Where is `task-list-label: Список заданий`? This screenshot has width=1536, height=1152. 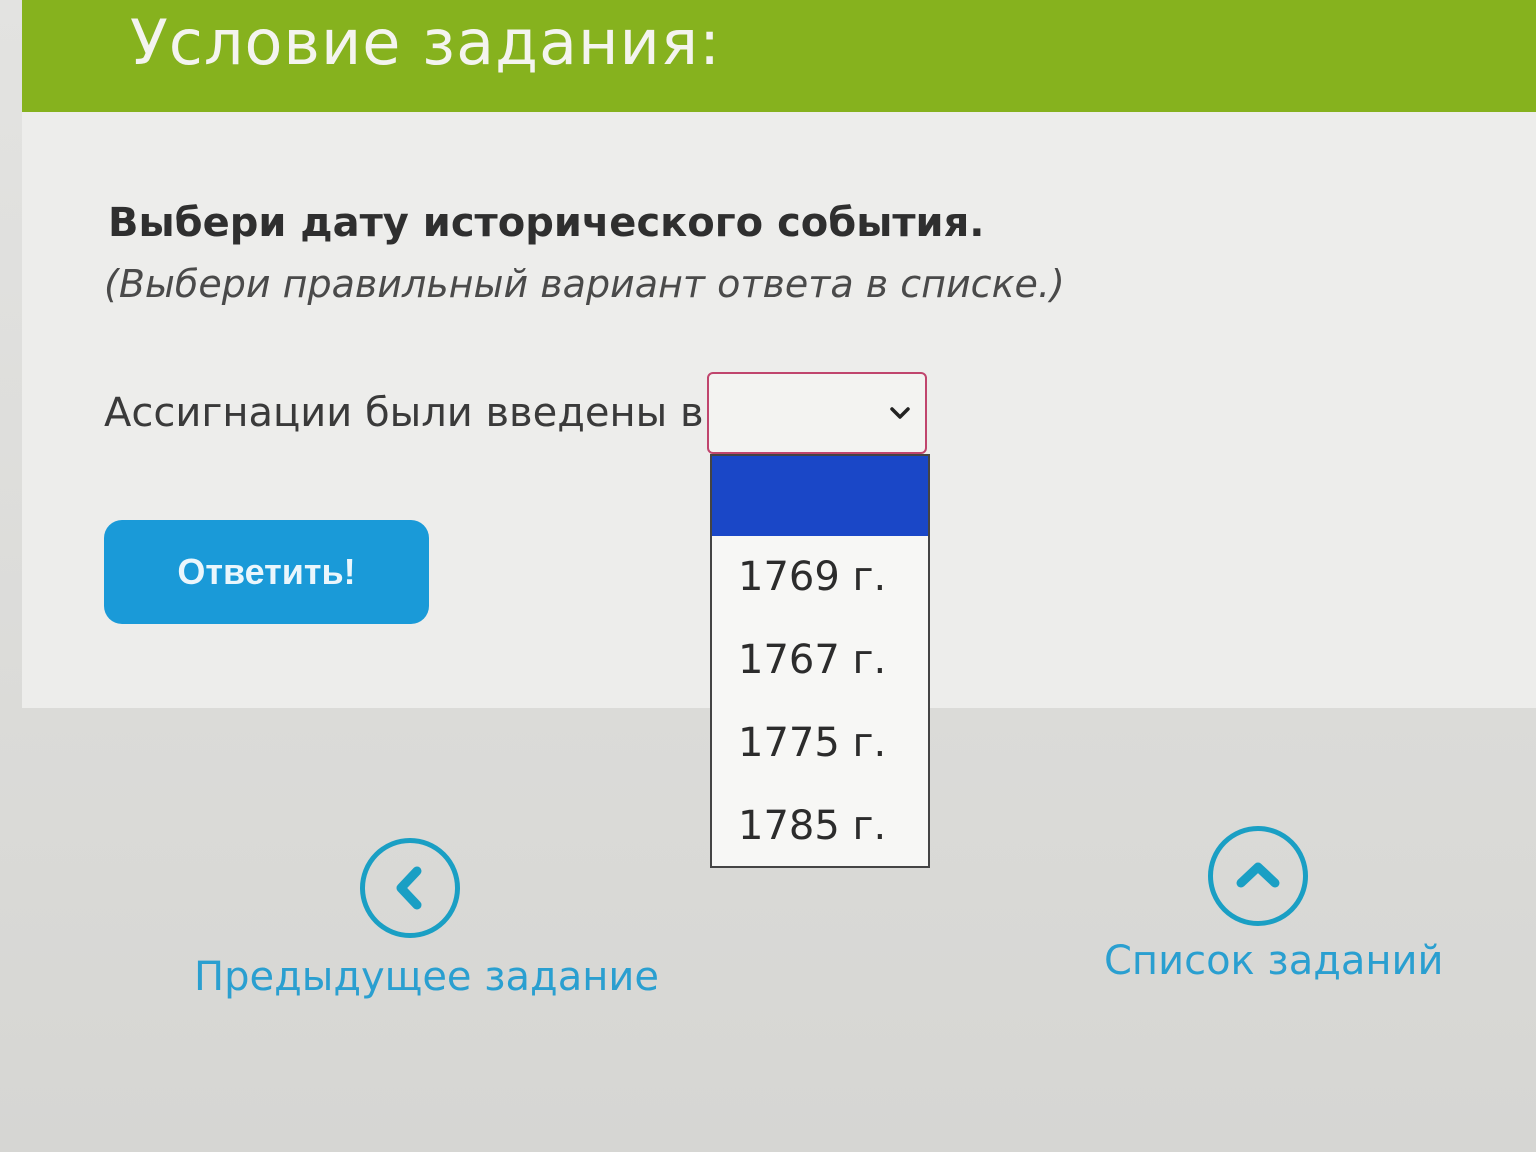
task-list-label: Список заданий is located at coordinates (1274, 961).